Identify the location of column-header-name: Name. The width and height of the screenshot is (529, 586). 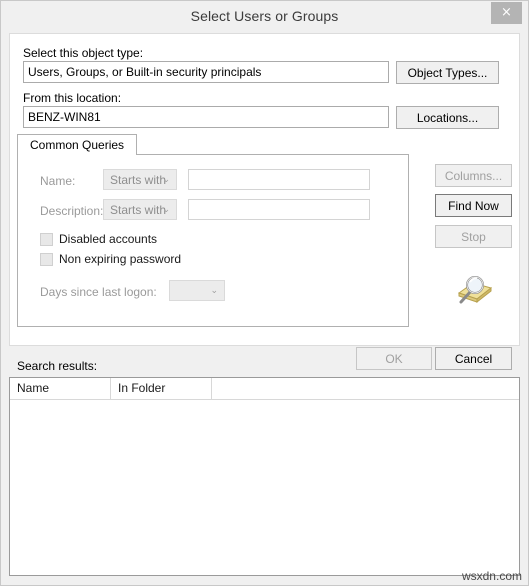
(60, 388).